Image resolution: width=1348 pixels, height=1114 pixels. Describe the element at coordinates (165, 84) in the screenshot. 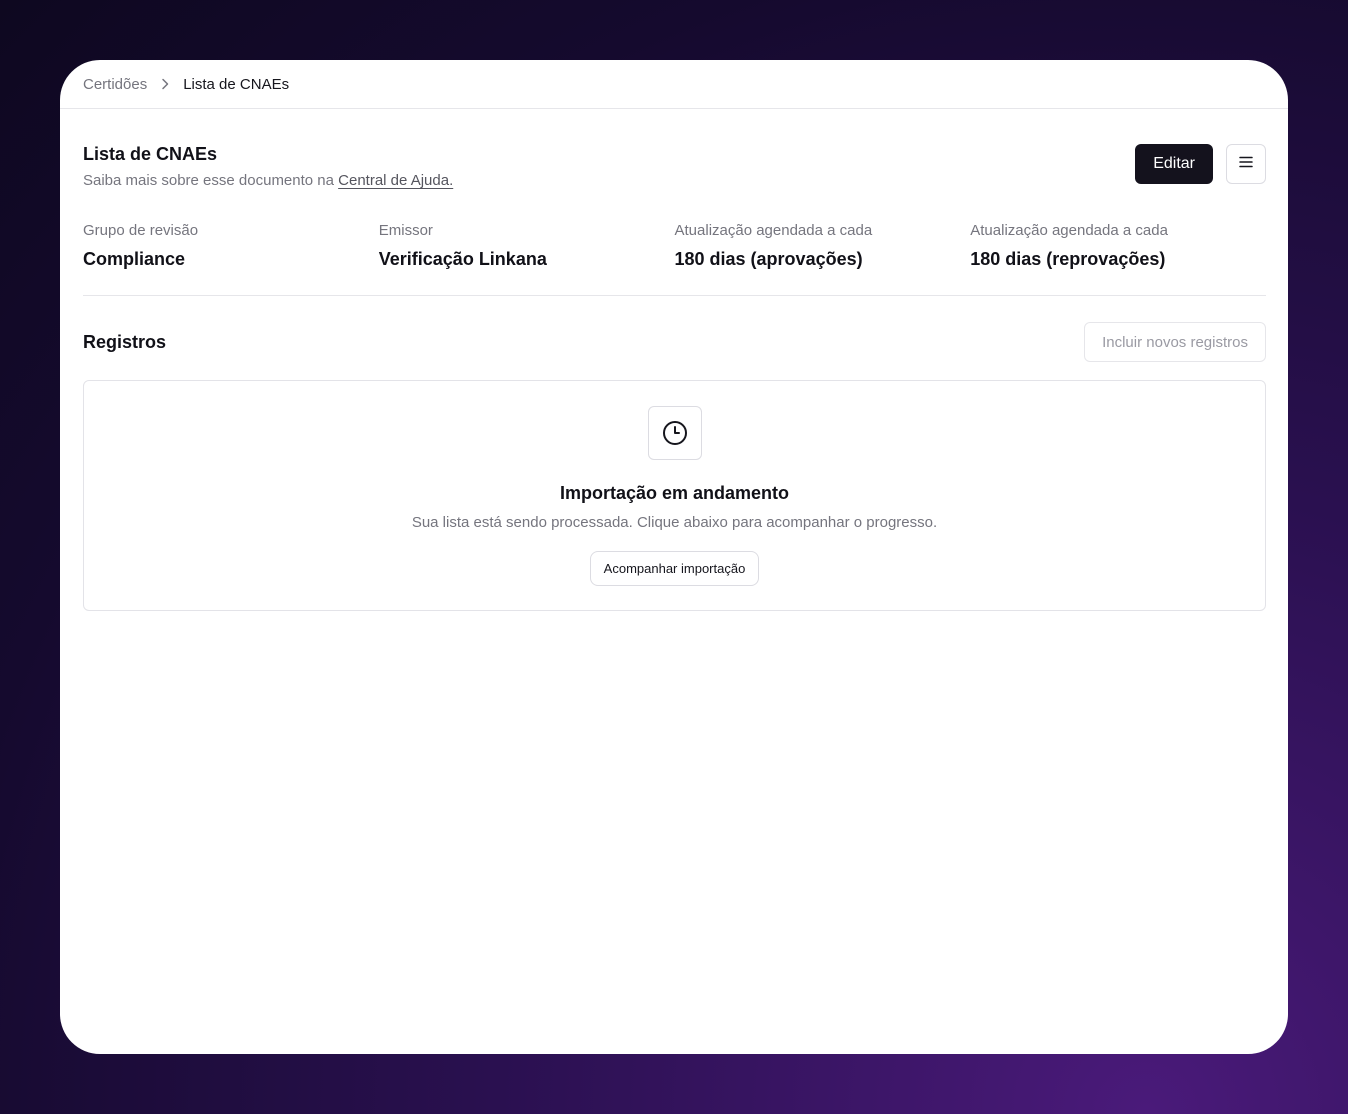

I see `chevron-right-icon` at that location.